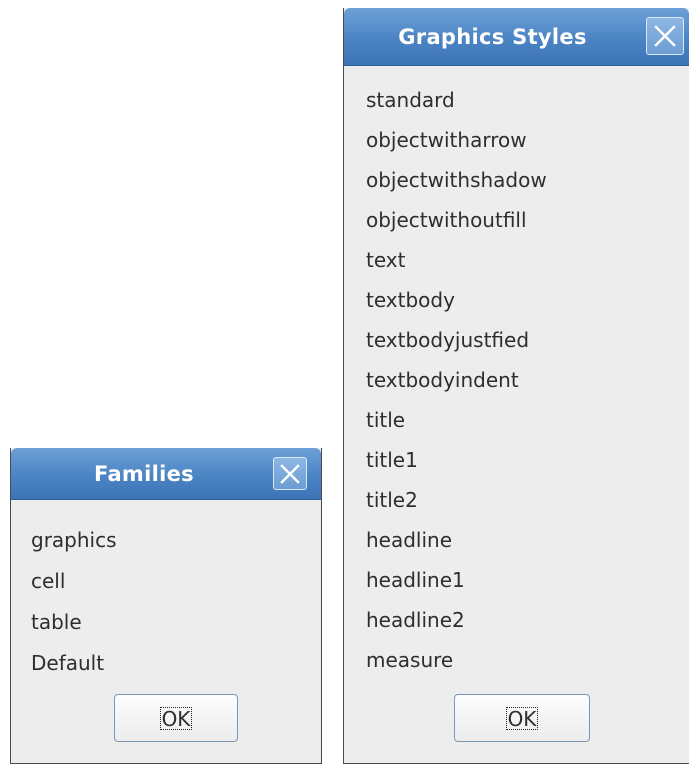  Describe the element at coordinates (409, 660) in the screenshot. I see `list-item: measure` at that location.